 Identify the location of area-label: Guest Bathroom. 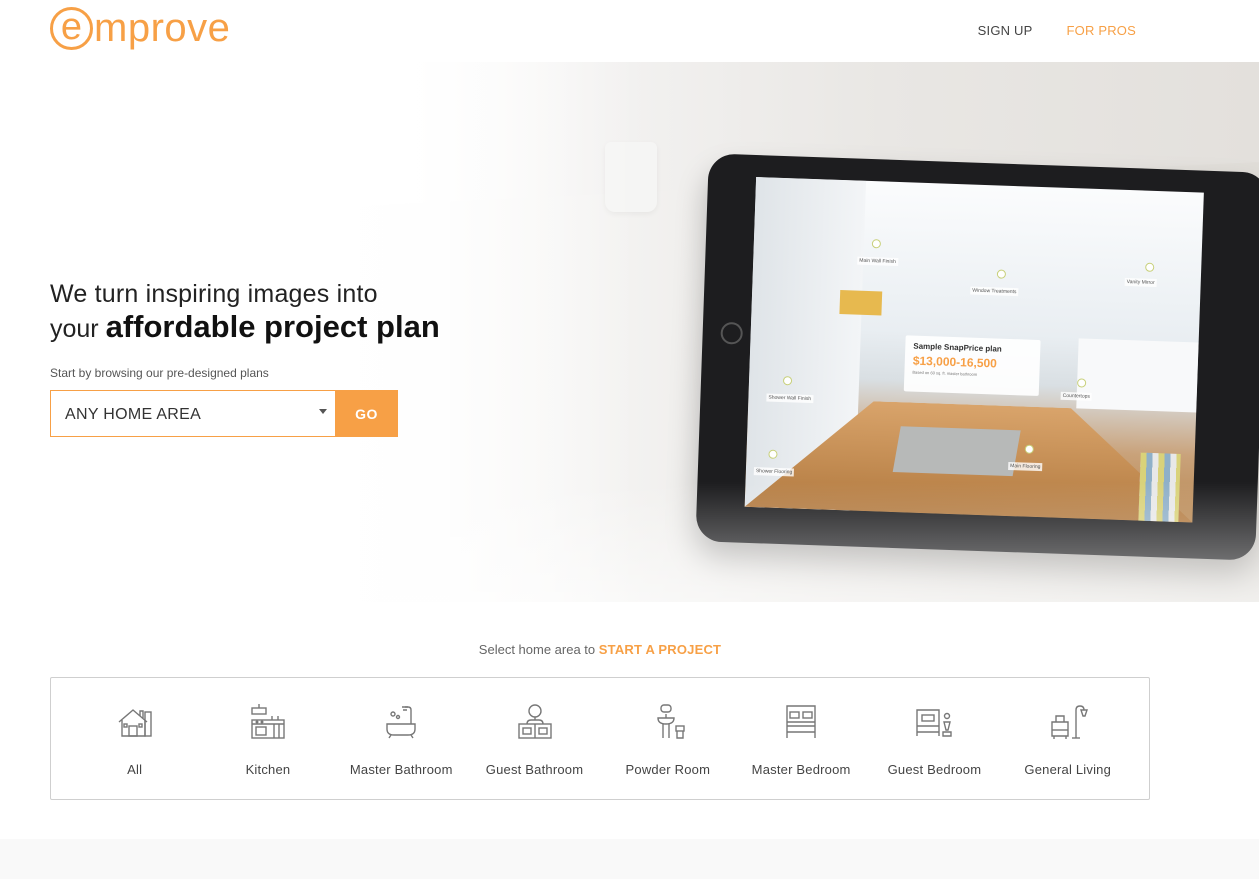
(534, 769).